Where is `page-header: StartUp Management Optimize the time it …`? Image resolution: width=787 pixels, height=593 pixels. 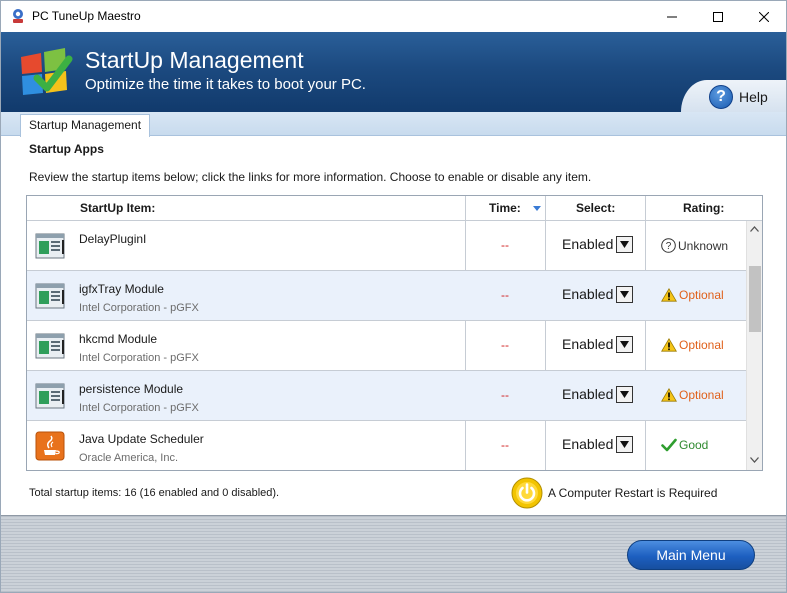 page-header: StartUp Management Optimize the time it … is located at coordinates (393, 72).